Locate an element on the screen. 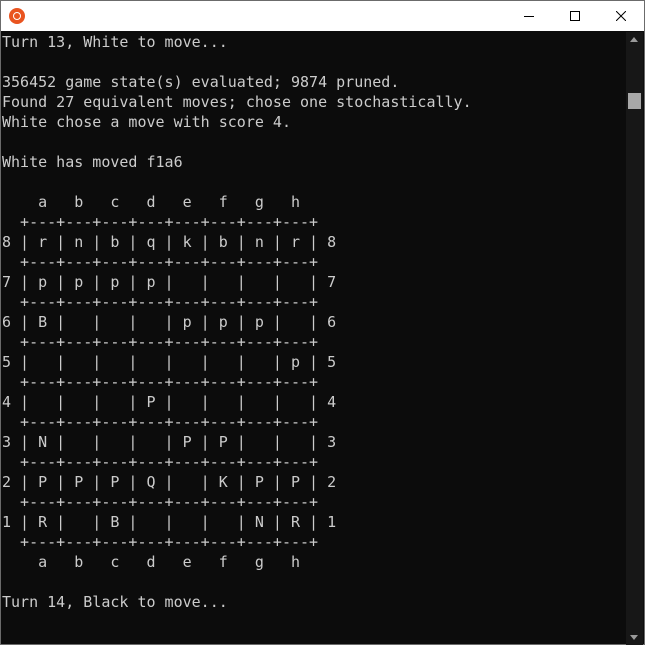 The image size is (645, 645). scroll-up-icon is located at coordinates (634, 39).